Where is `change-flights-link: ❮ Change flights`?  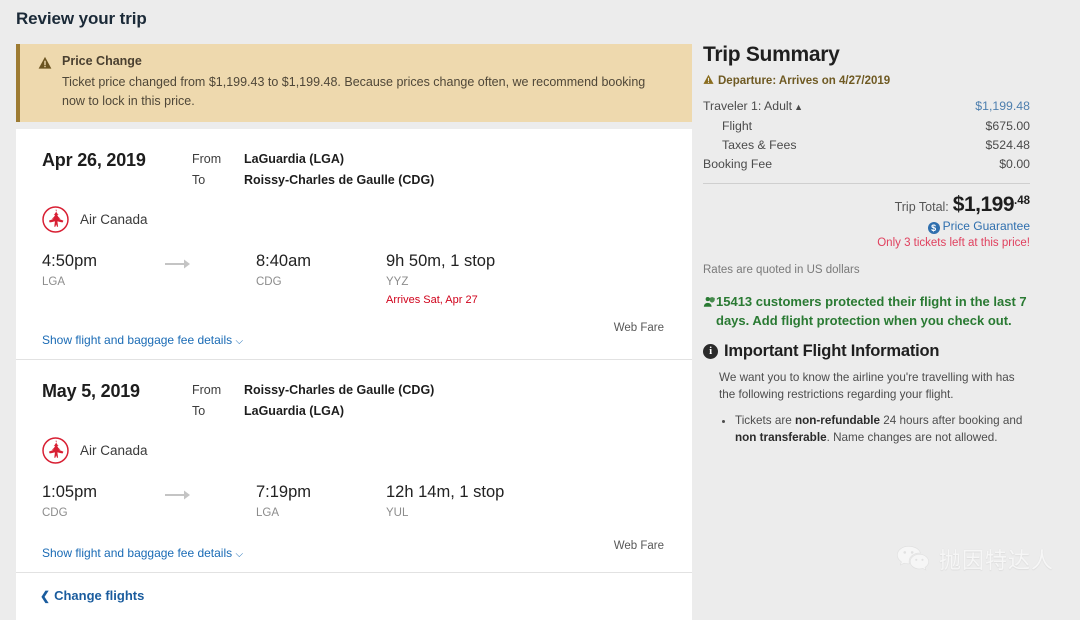
change-flights-link: ❮ Change flights is located at coordinates (92, 595).